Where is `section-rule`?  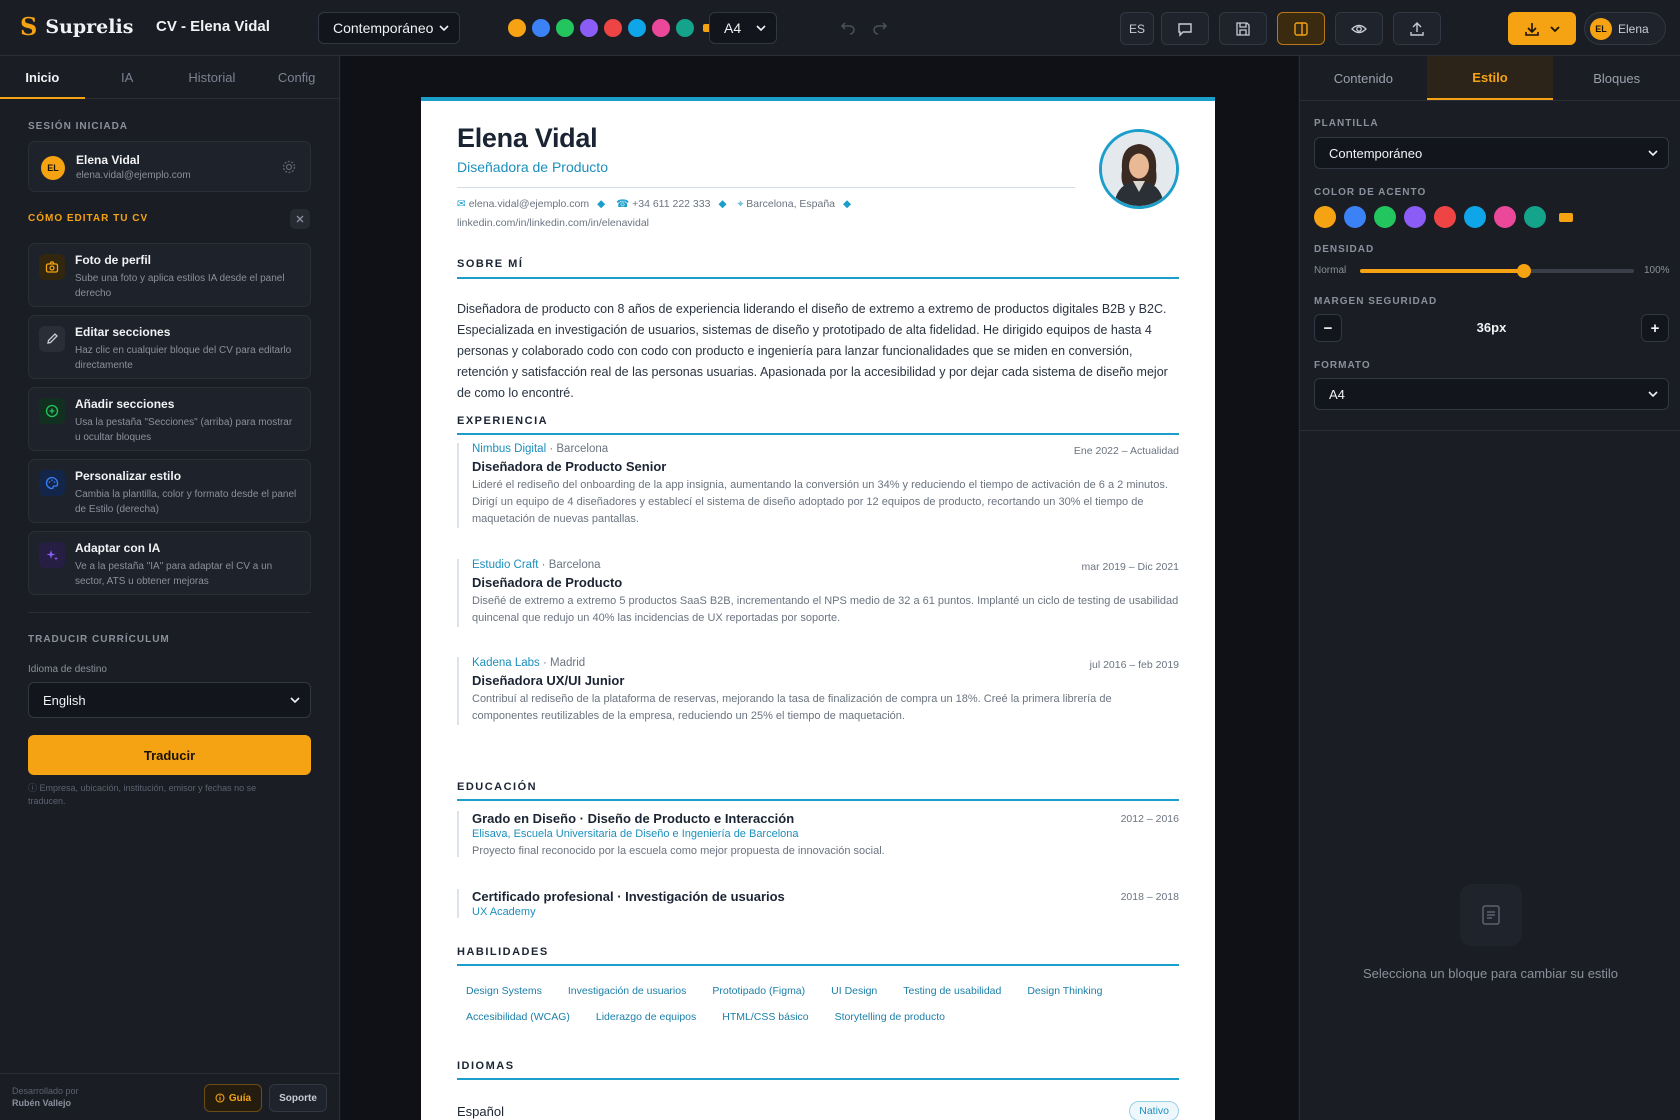
section-rule is located at coordinates (818, 965).